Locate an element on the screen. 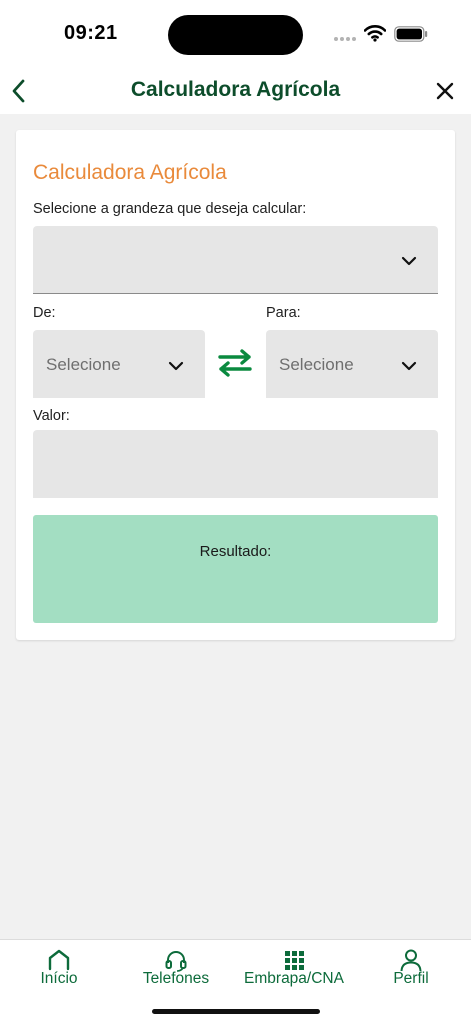 The width and height of the screenshot is (471, 1024). grid-icon is located at coordinates (294, 960).